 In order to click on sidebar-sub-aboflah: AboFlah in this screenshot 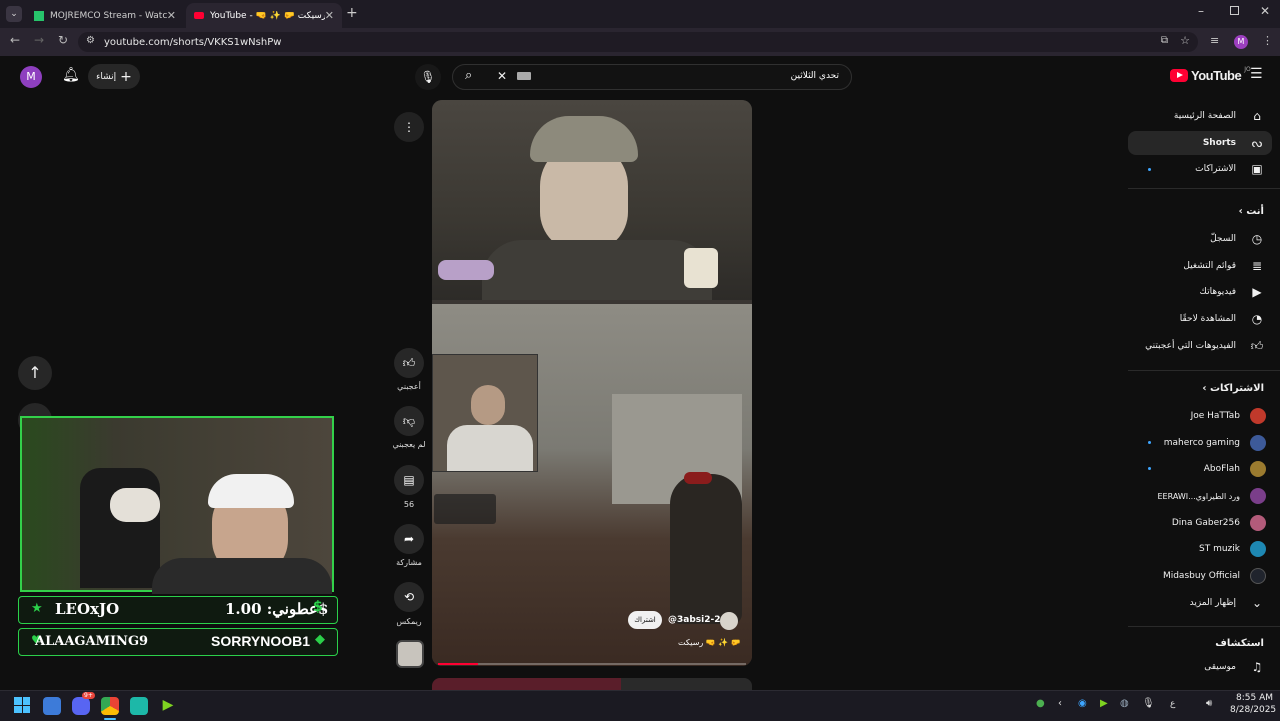, I will do `click(1208, 469)`.